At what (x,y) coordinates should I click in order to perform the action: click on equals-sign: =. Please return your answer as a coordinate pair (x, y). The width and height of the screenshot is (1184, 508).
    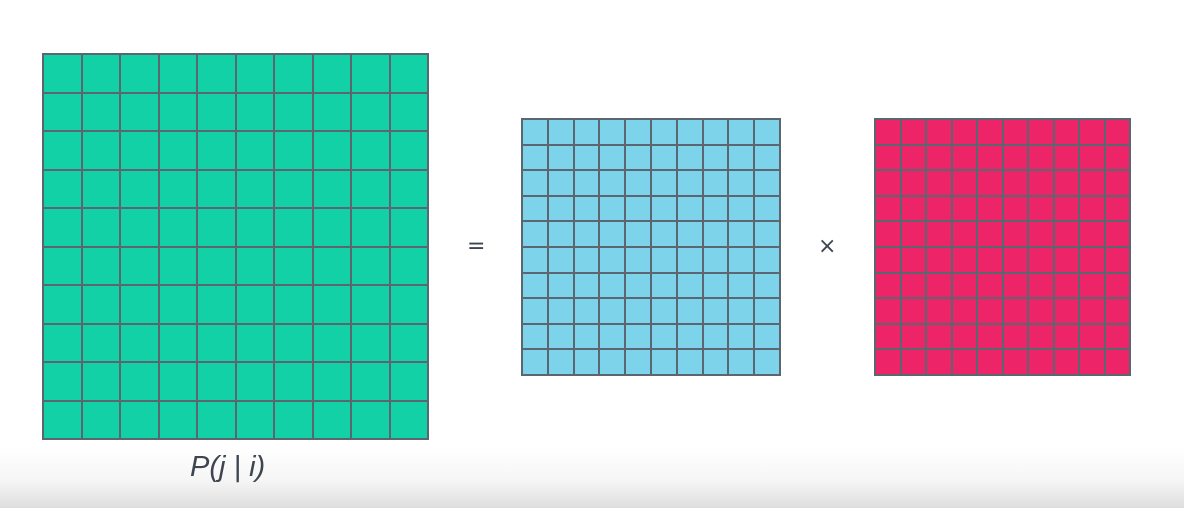
    Looking at the image, I should click on (476, 246).